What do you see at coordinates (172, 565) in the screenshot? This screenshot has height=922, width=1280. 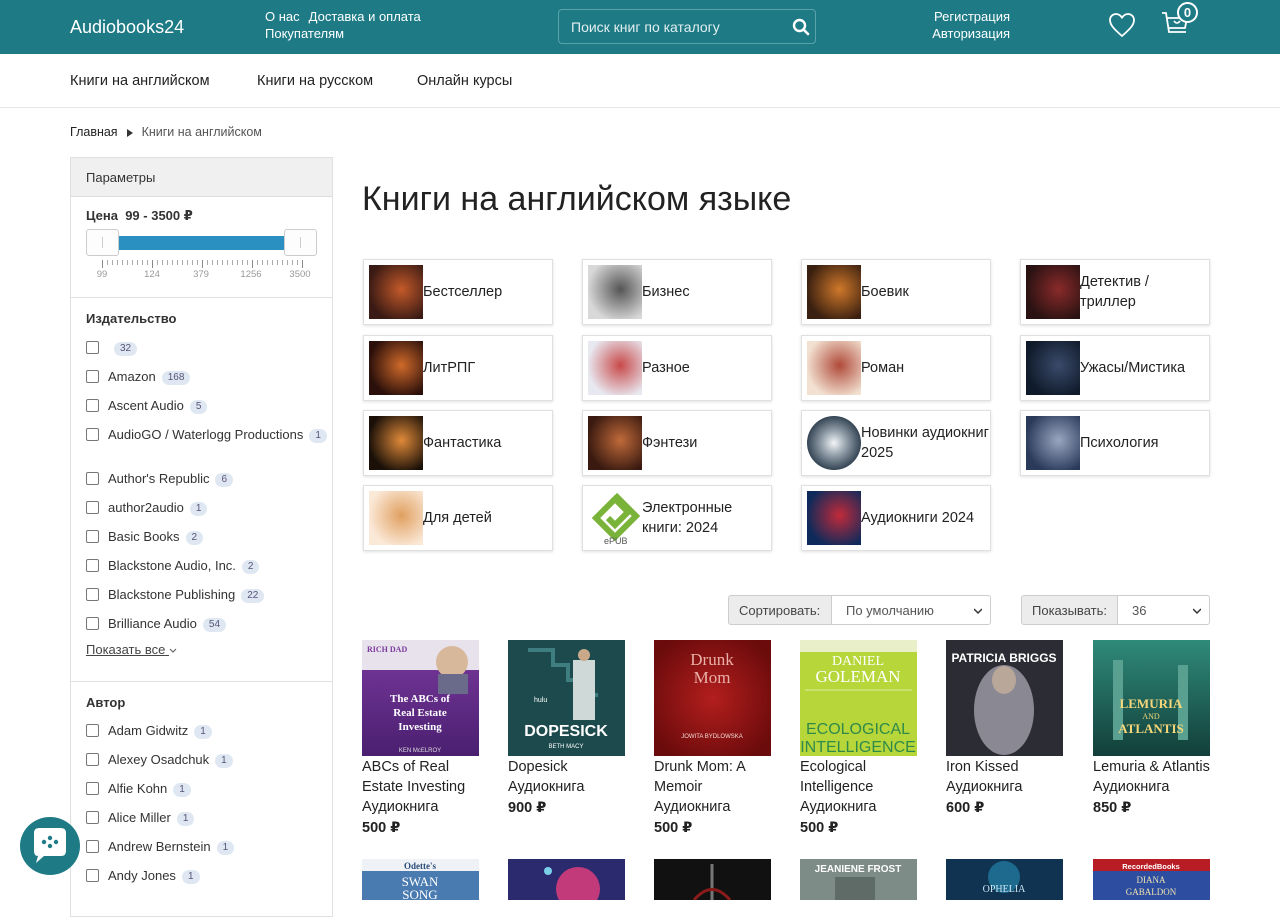 I see `filter-option-label: Blackstone Audio, Inc.` at bounding box center [172, 565].